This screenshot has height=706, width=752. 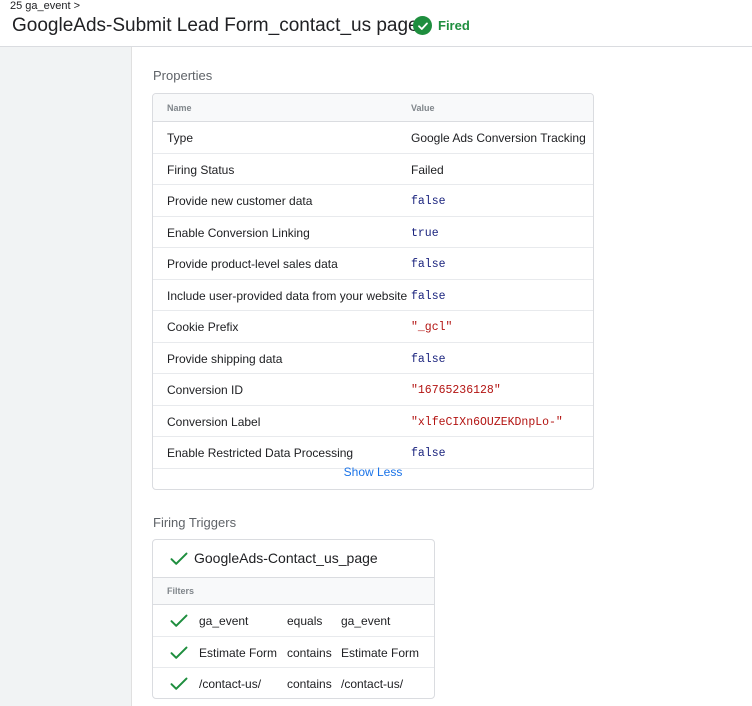 I want to click on filter-operator: equals, so click(x=305, y=621).